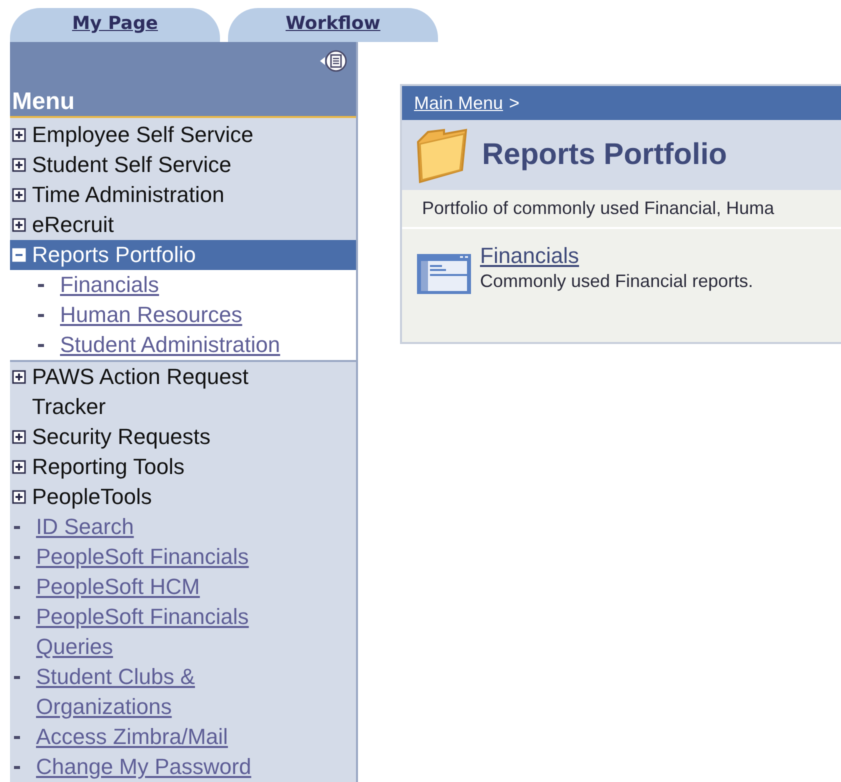 The image size is (841, 782). What do you see at coordinates (144, 767) in the screenshot?
I see `menu-link: Change My Password` at bounding box center [144, 767].